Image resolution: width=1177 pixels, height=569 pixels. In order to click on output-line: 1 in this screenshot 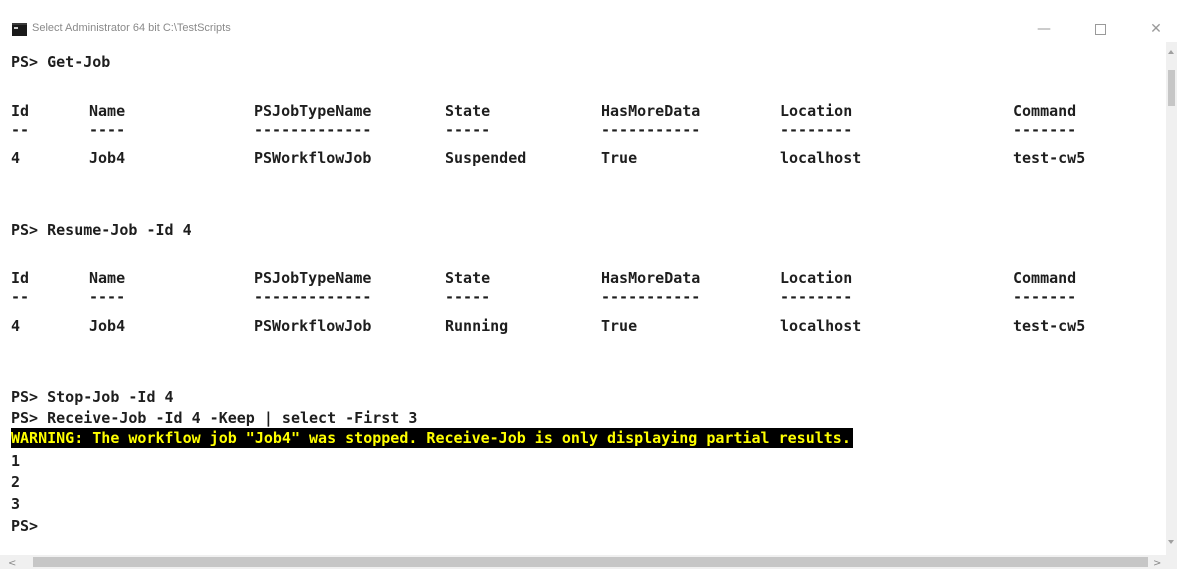, I will do `click(16, 461)`.